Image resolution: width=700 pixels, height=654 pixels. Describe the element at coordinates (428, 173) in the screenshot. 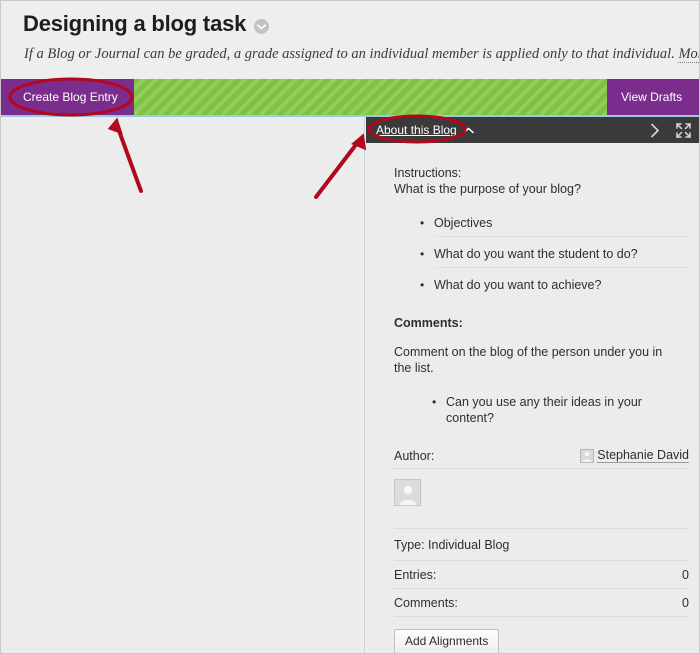

I see `instructions-label: Instructions:` at that location.